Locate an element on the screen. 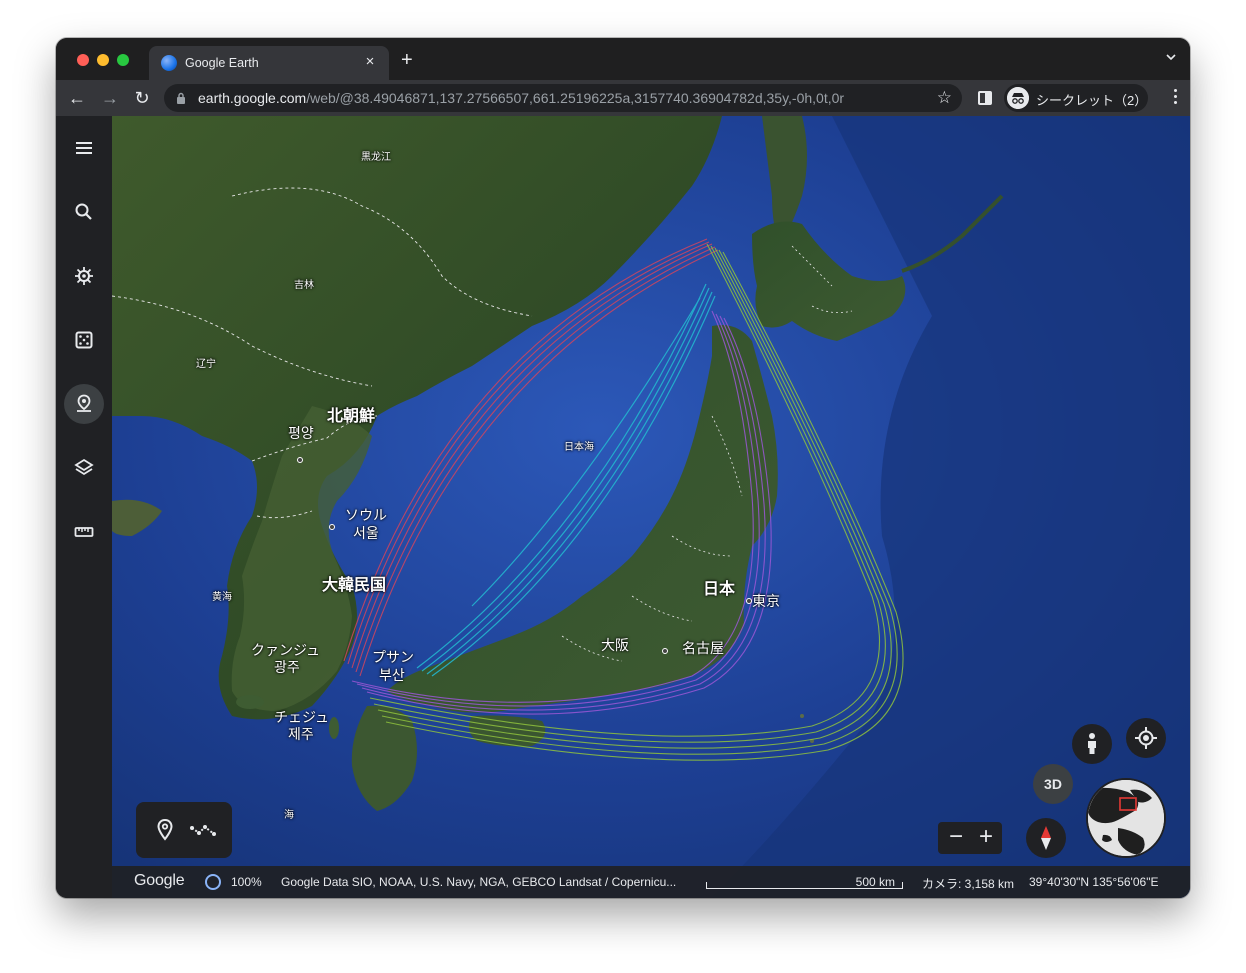 The width and height of the screenshot is (1246, 973). label-seoul-kana: ソウル is located at coordinates (366, 515).